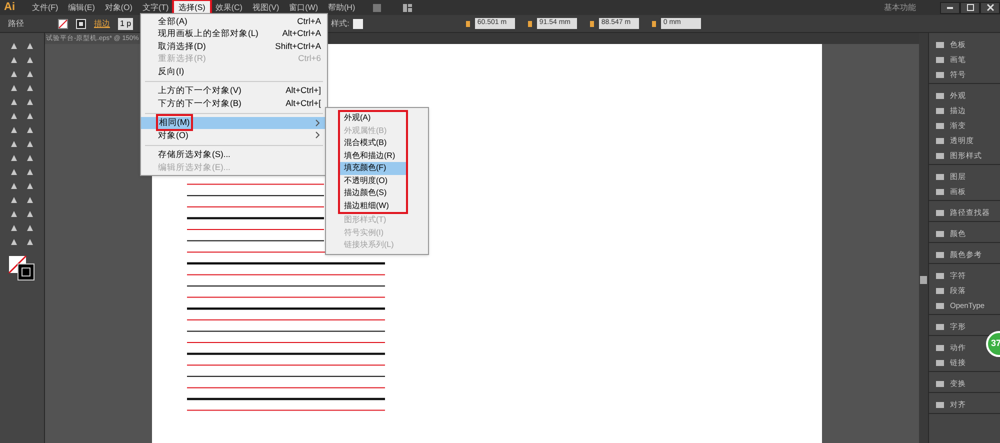 The height and width of the screenshot is (443, 1000). I want to click on submenu-entry: 描边颜色(S), so click(373, 193).